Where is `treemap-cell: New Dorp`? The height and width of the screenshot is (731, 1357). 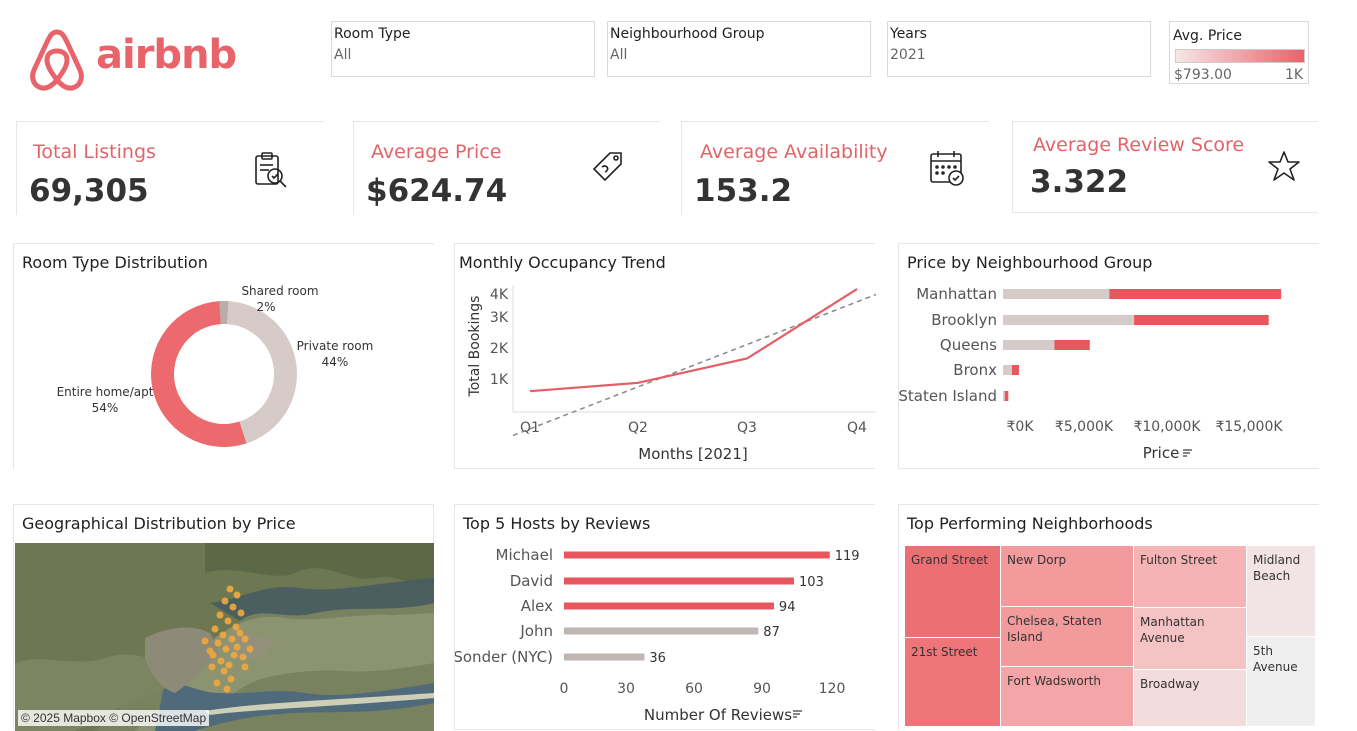 treemap-cell: New Dorp is located at coordinates (1067, 576).